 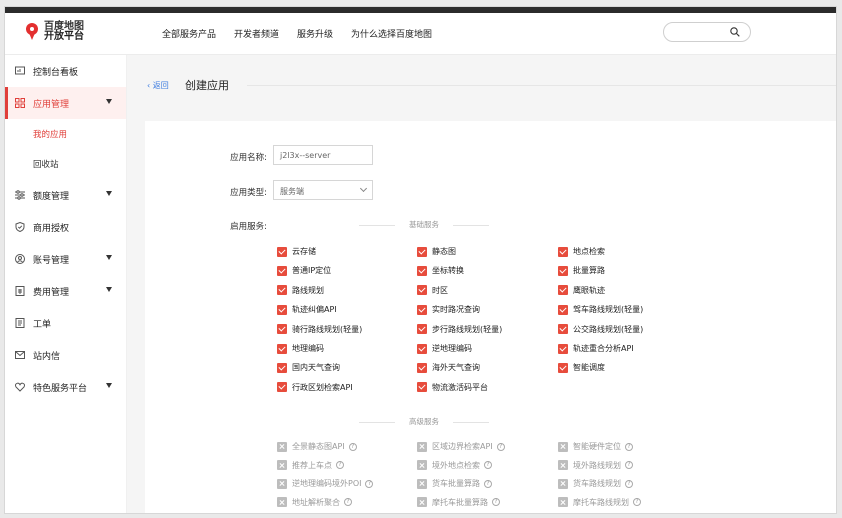 I want to click on service-checkbox: 逆地理编码, so click(x=444, y=348).